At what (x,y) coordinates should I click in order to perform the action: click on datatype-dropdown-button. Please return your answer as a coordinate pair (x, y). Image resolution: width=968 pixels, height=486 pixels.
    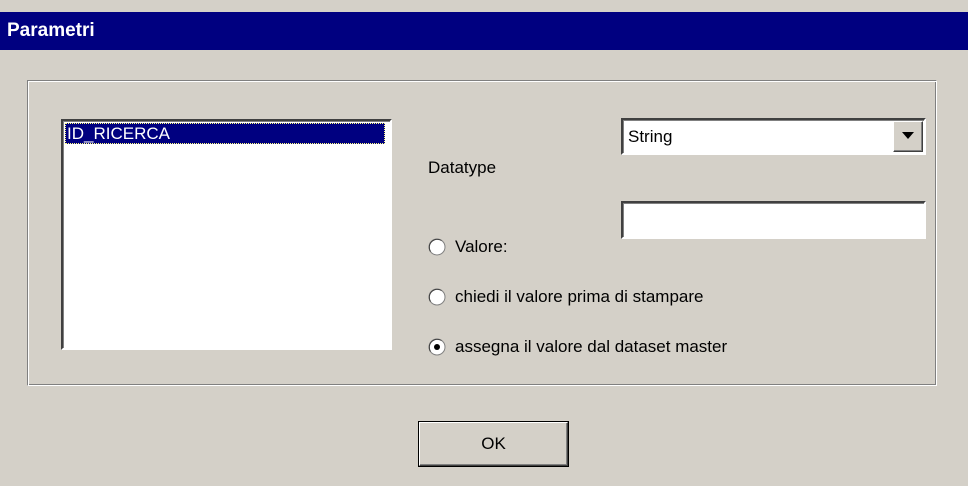
    Looking at the image, I should click on (908, 136).